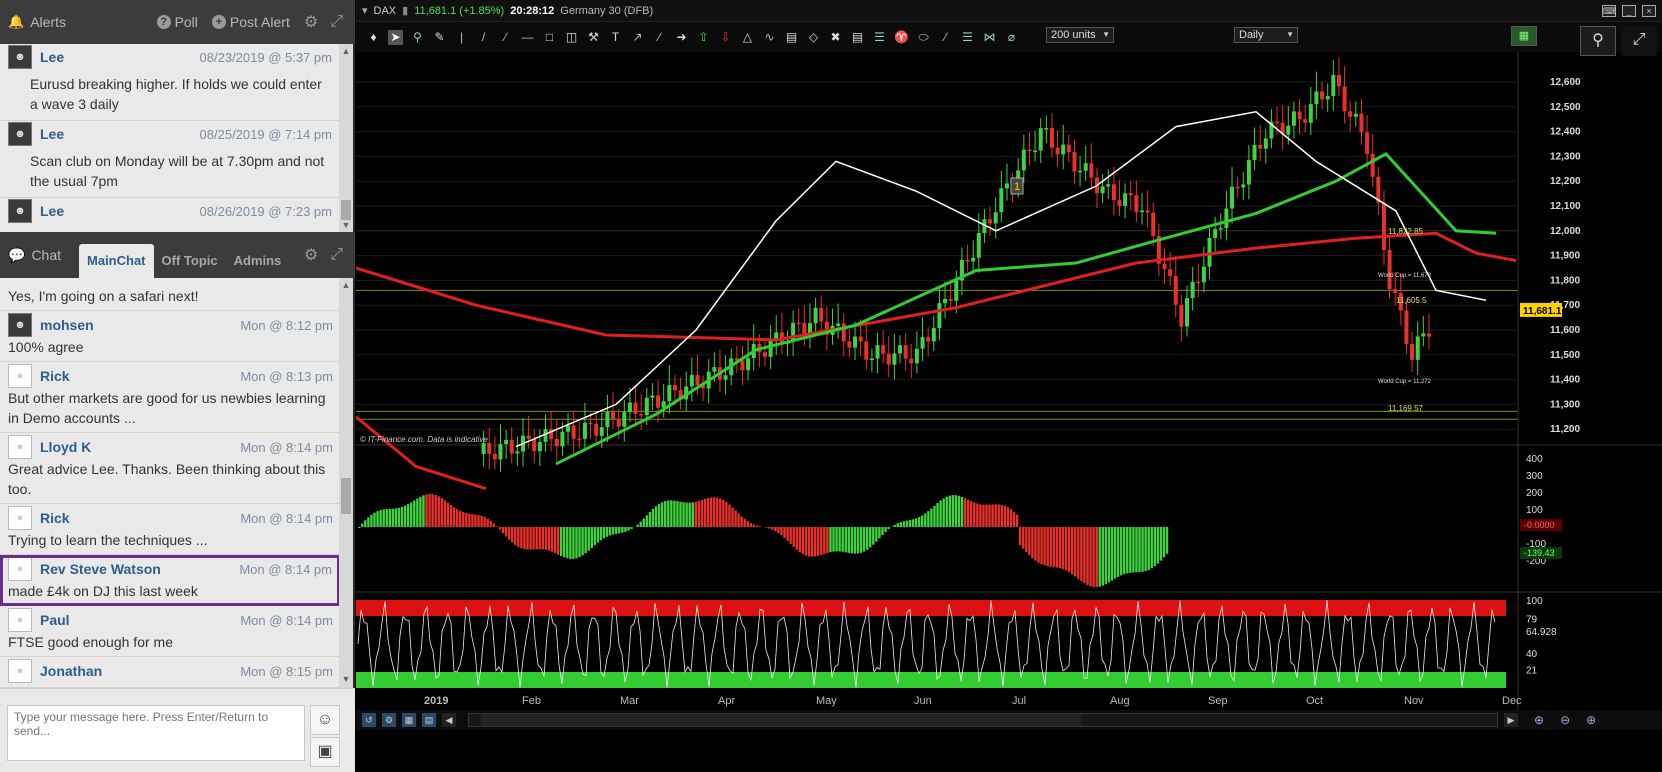  What do you see at coordinates (90, 642) in the screenshot?
I see `chat-message-text: FTSE good enough for me` at bounding box center [90, 642].